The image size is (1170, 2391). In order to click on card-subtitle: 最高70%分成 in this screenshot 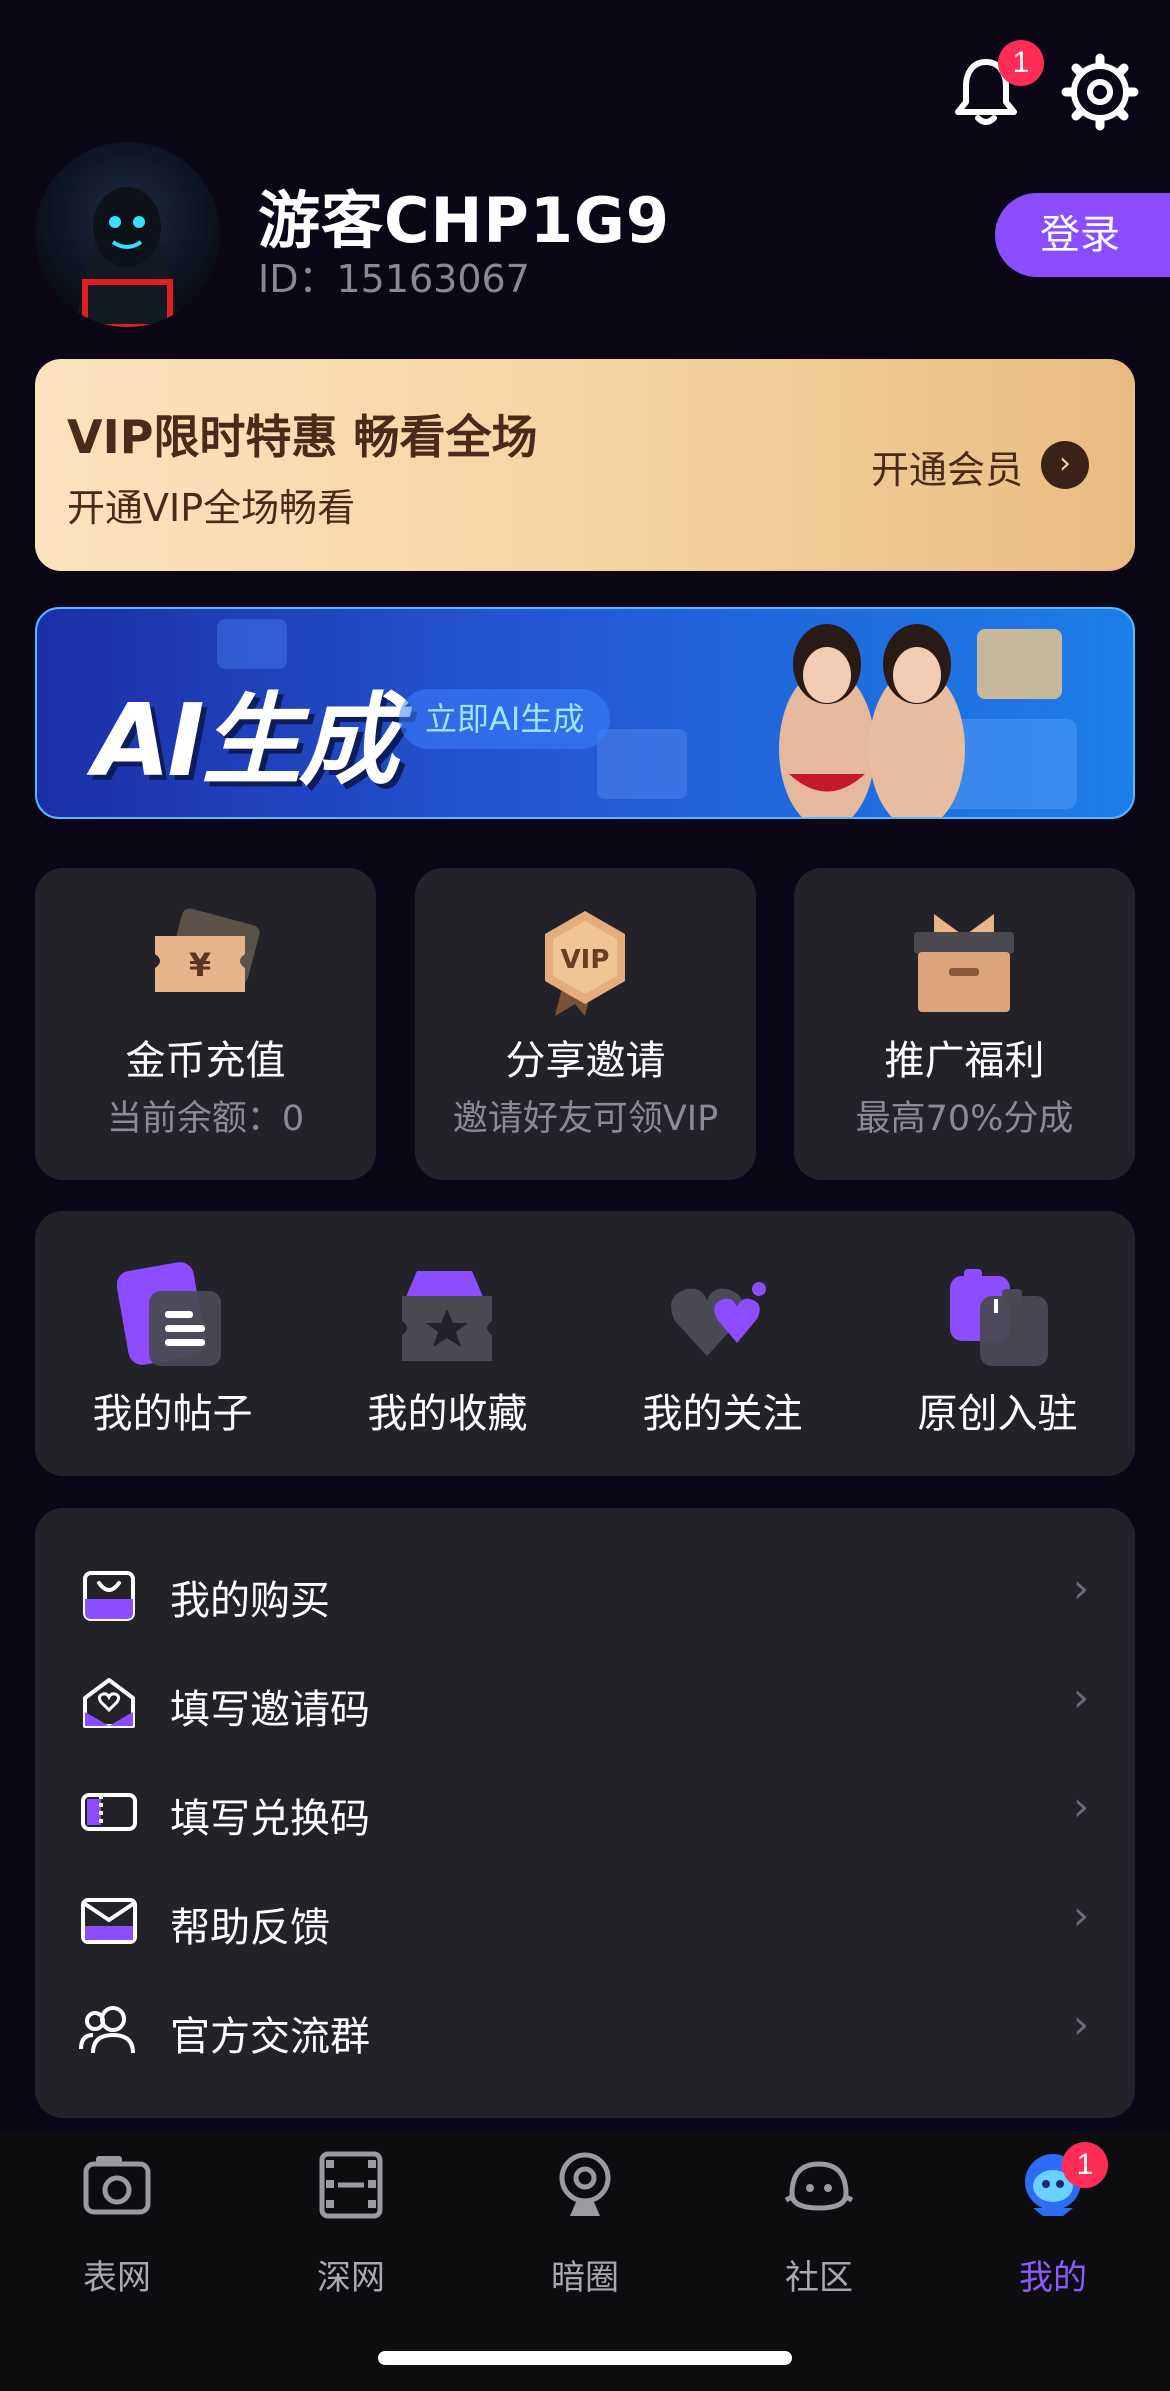, I will do `click(964, 1119)`.